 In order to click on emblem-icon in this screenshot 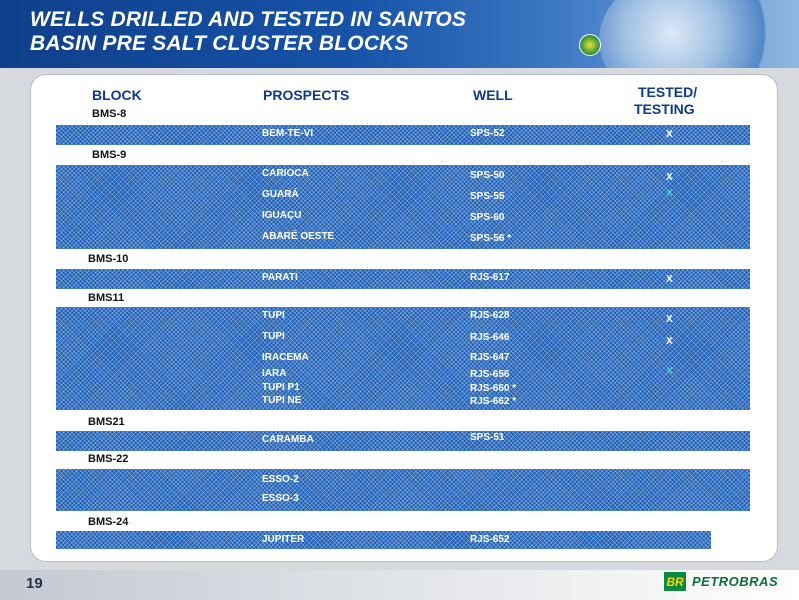, I will do `click(590, 45)`.